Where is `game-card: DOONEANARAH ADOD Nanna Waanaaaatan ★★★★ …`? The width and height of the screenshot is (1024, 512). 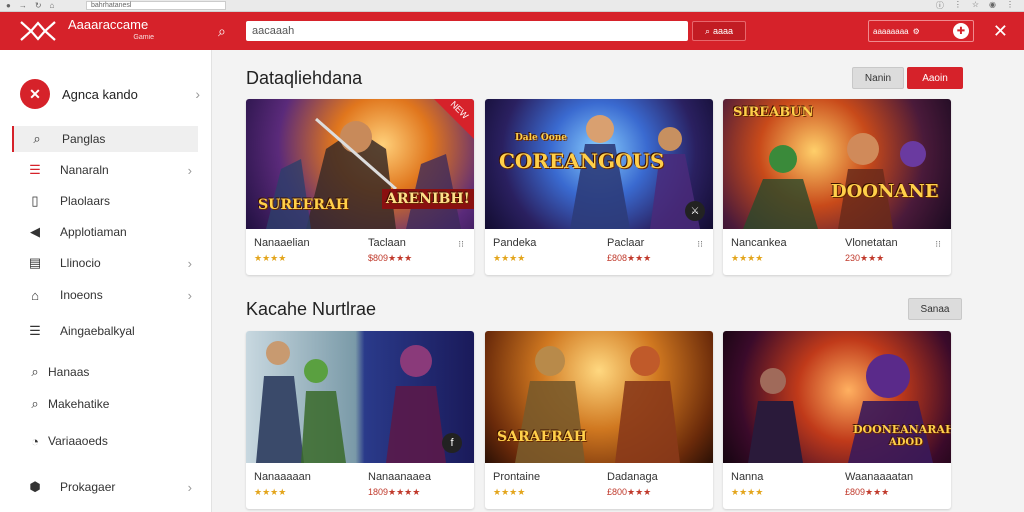
game-card: DOONEANARAH ADOD Nanna Waanaaaatan ★★★★ … is located at coordinates (837, 420).